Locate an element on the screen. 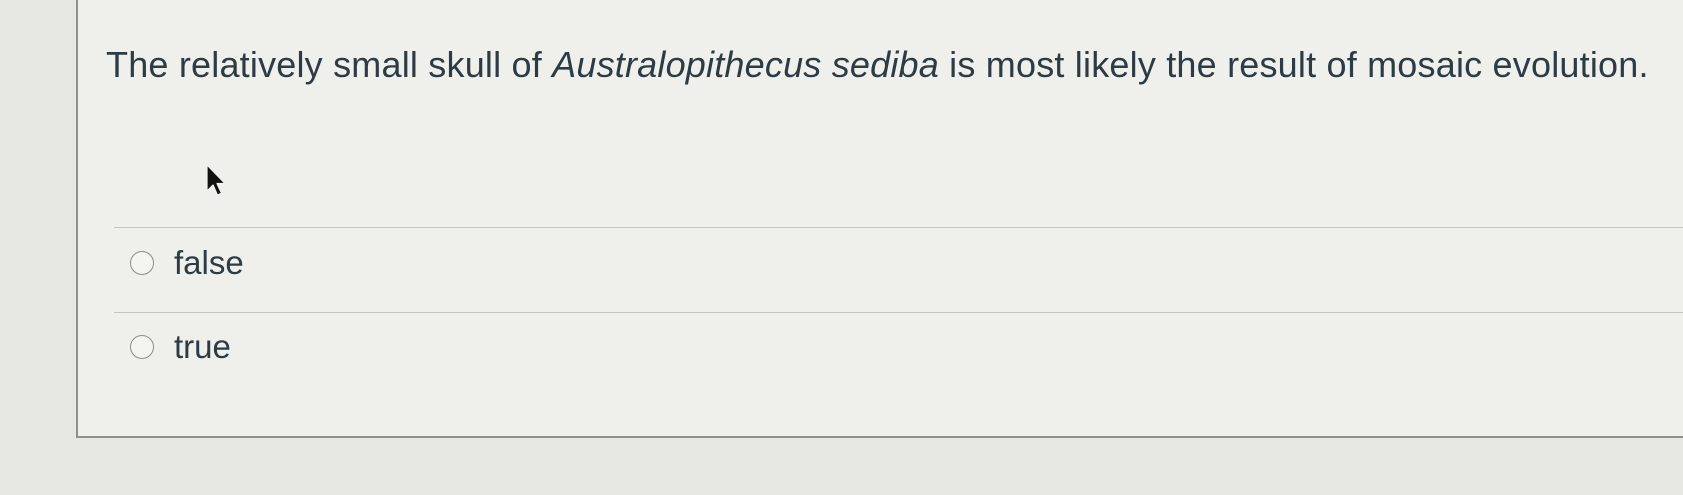 The width and height of the screenshot is (1683, 495). answer-option-false: false is located at coordinates (187, 263).